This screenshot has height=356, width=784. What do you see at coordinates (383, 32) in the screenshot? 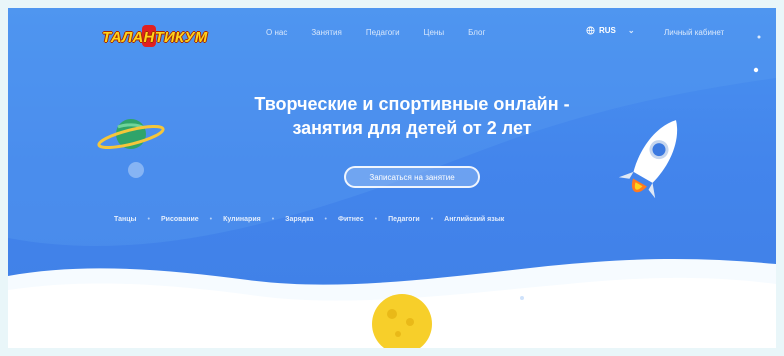
I see `nav-link-teachers: Педагоги` at bounding box center [383, 32].